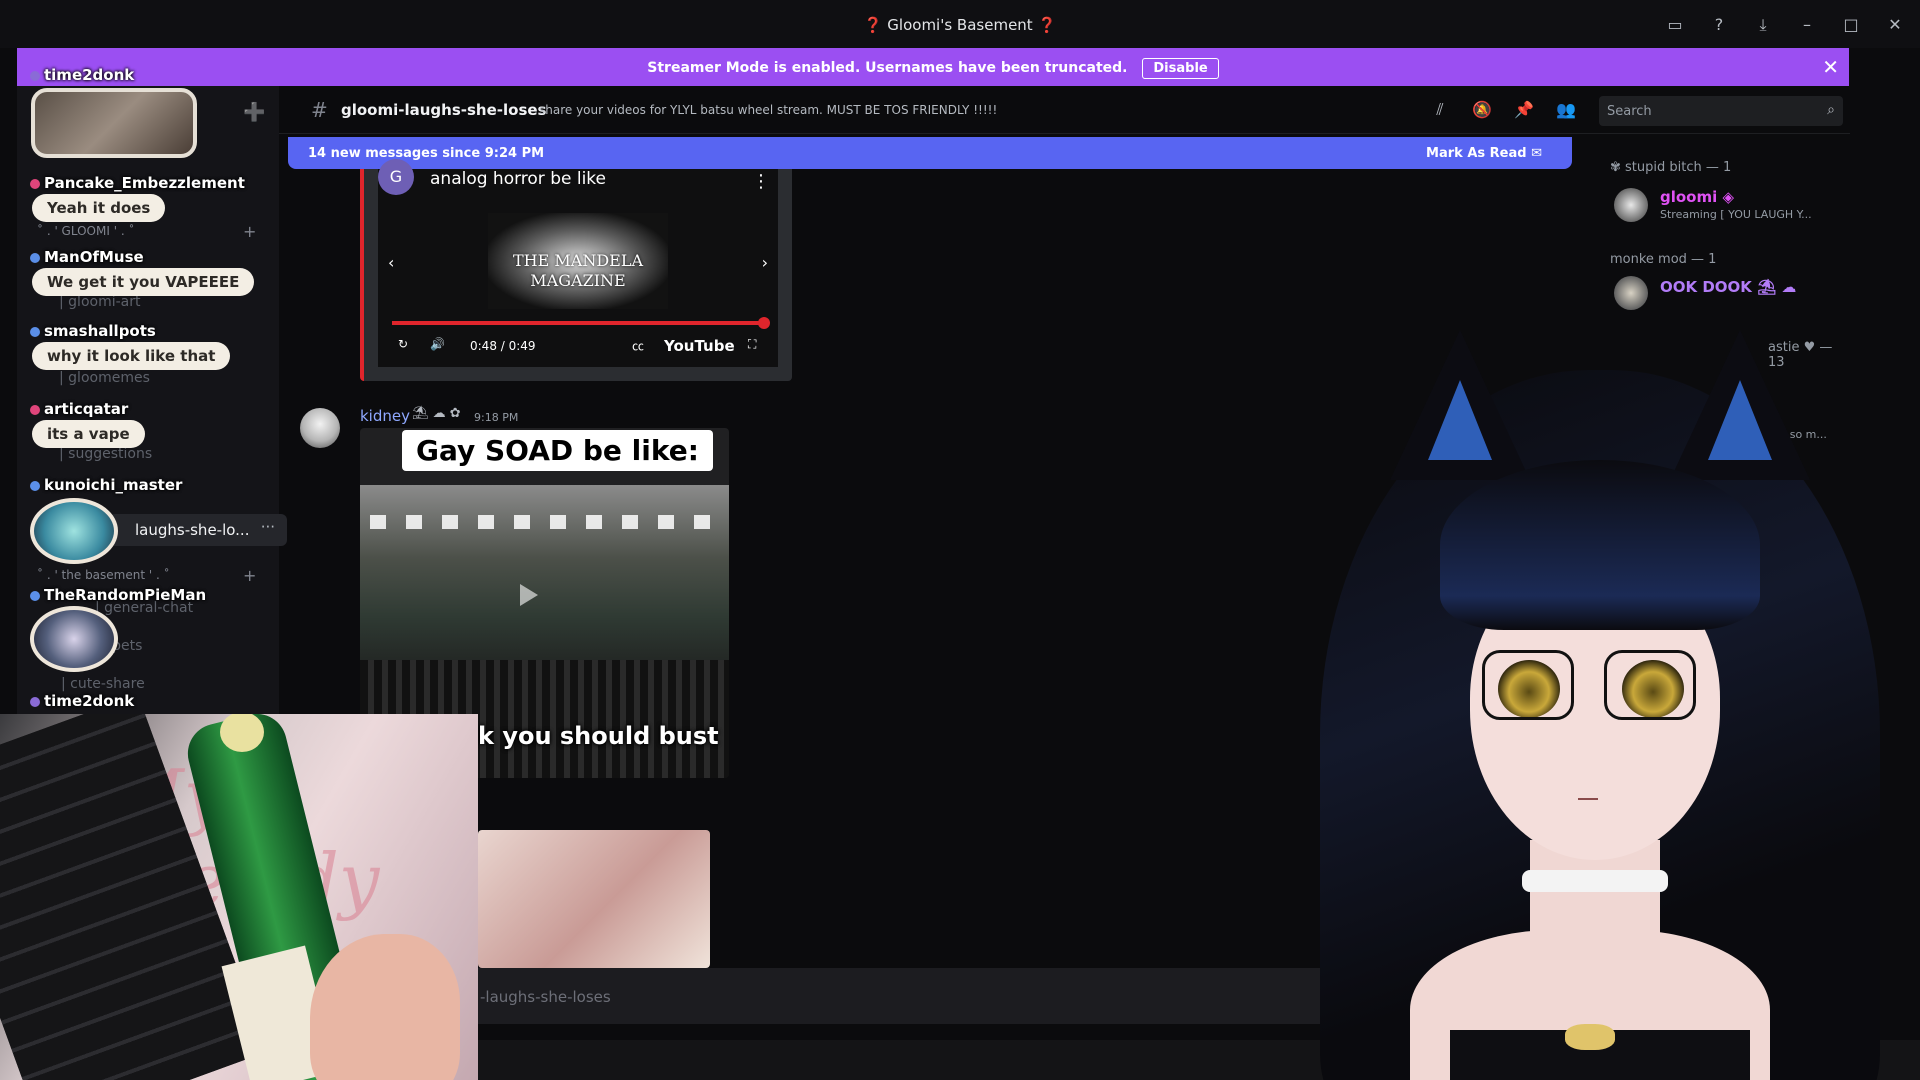  I want to click on glasses-right, so click(1650, 685).